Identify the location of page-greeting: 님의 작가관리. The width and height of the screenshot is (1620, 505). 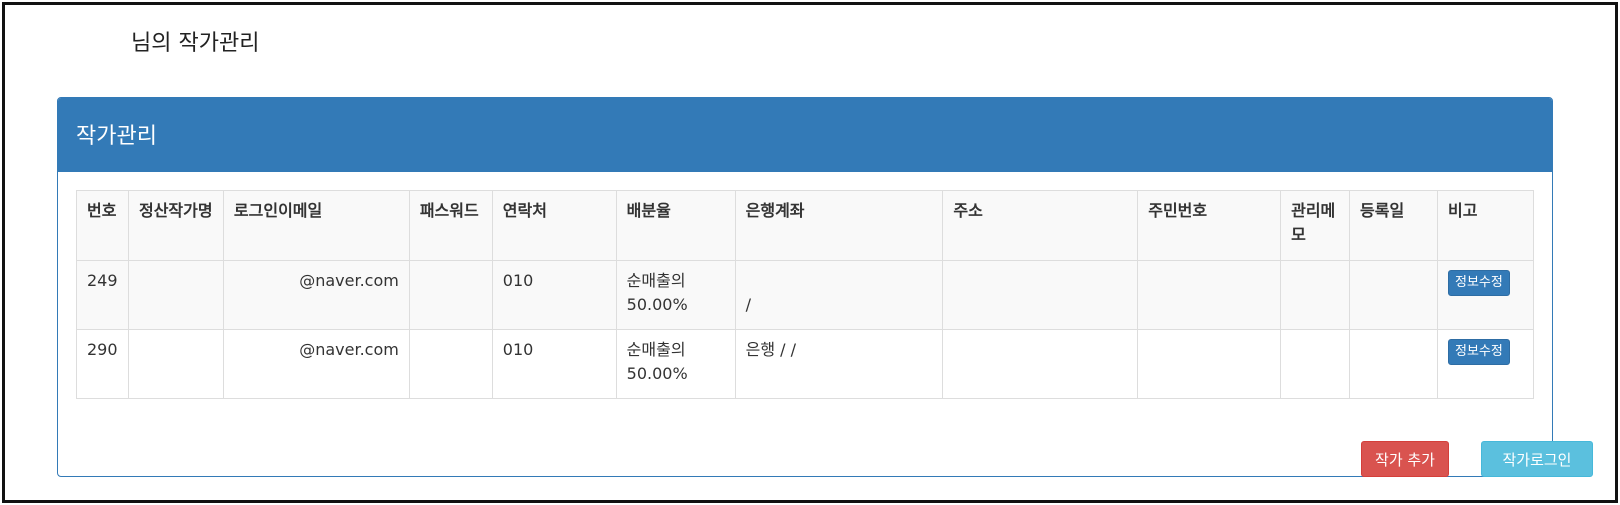
(195, 43).